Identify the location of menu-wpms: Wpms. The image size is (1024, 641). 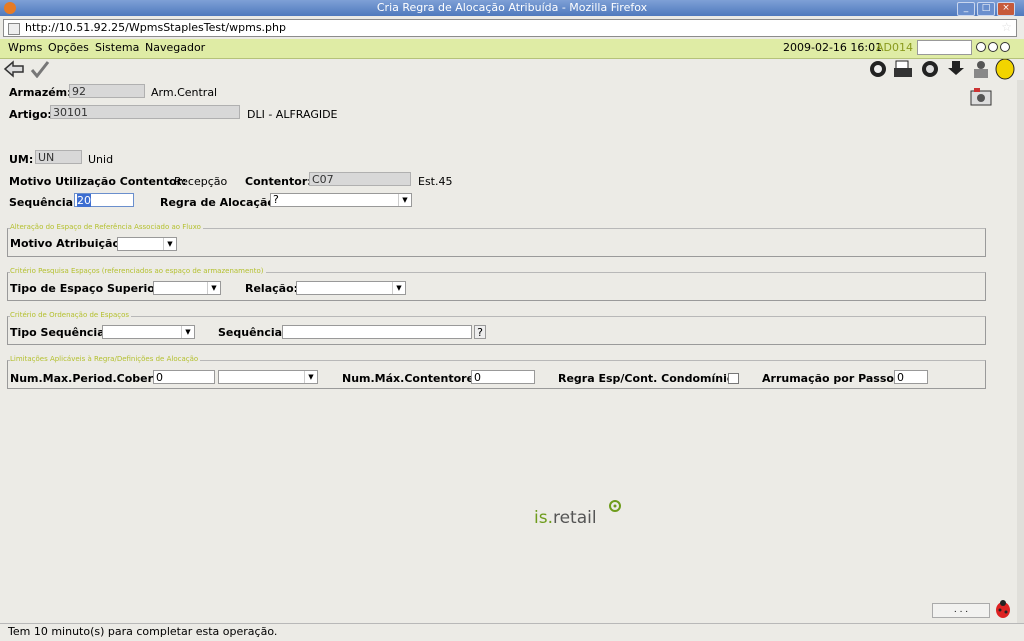
(25, 47).